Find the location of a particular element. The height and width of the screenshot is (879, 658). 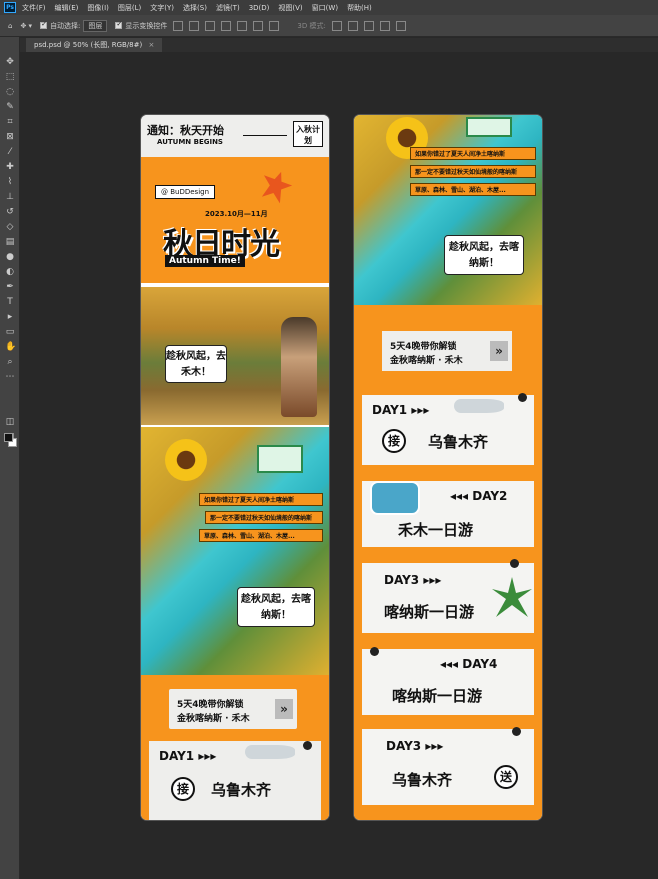

quick-select-icon: ✎ is located at coordinates (10, 107).